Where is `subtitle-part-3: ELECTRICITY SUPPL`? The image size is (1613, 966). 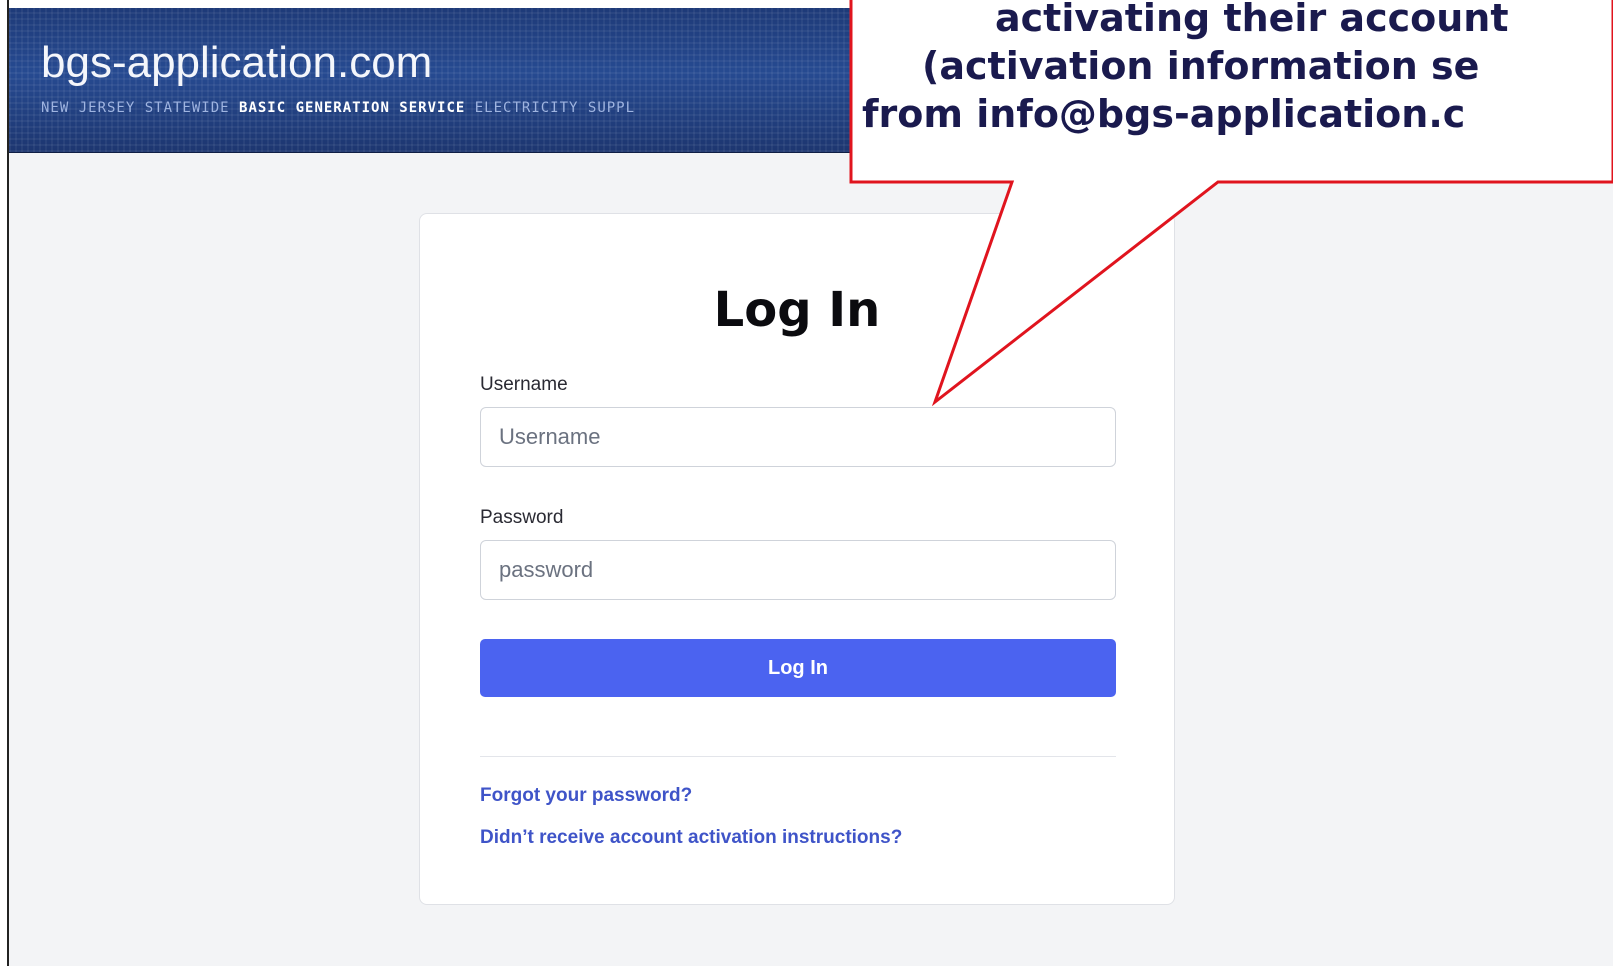 subtitle-part-3: ELECTRICITY SUPPL is located at coordinates (550, 108).